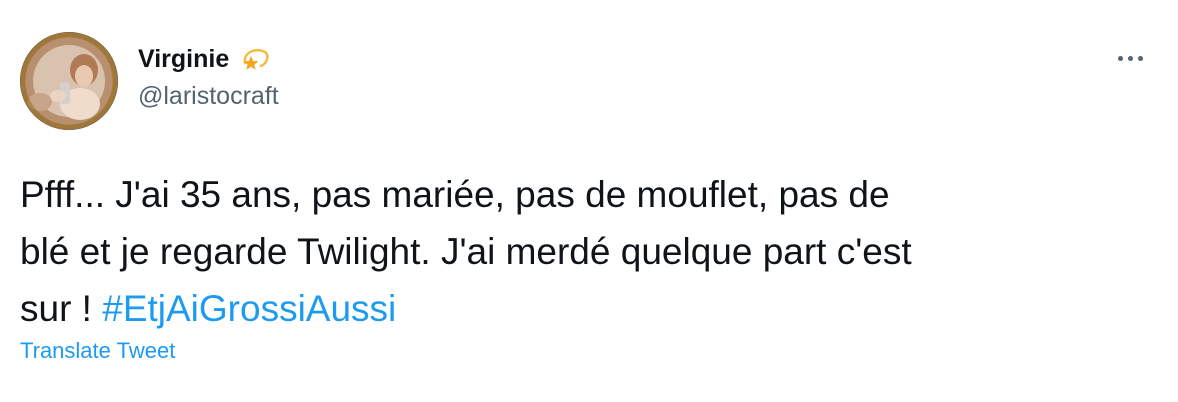 The image size is (1178, 402). I want to click on tweet-text-line: sur ! #EtjAiGrossiAussi, so click(580, 308).